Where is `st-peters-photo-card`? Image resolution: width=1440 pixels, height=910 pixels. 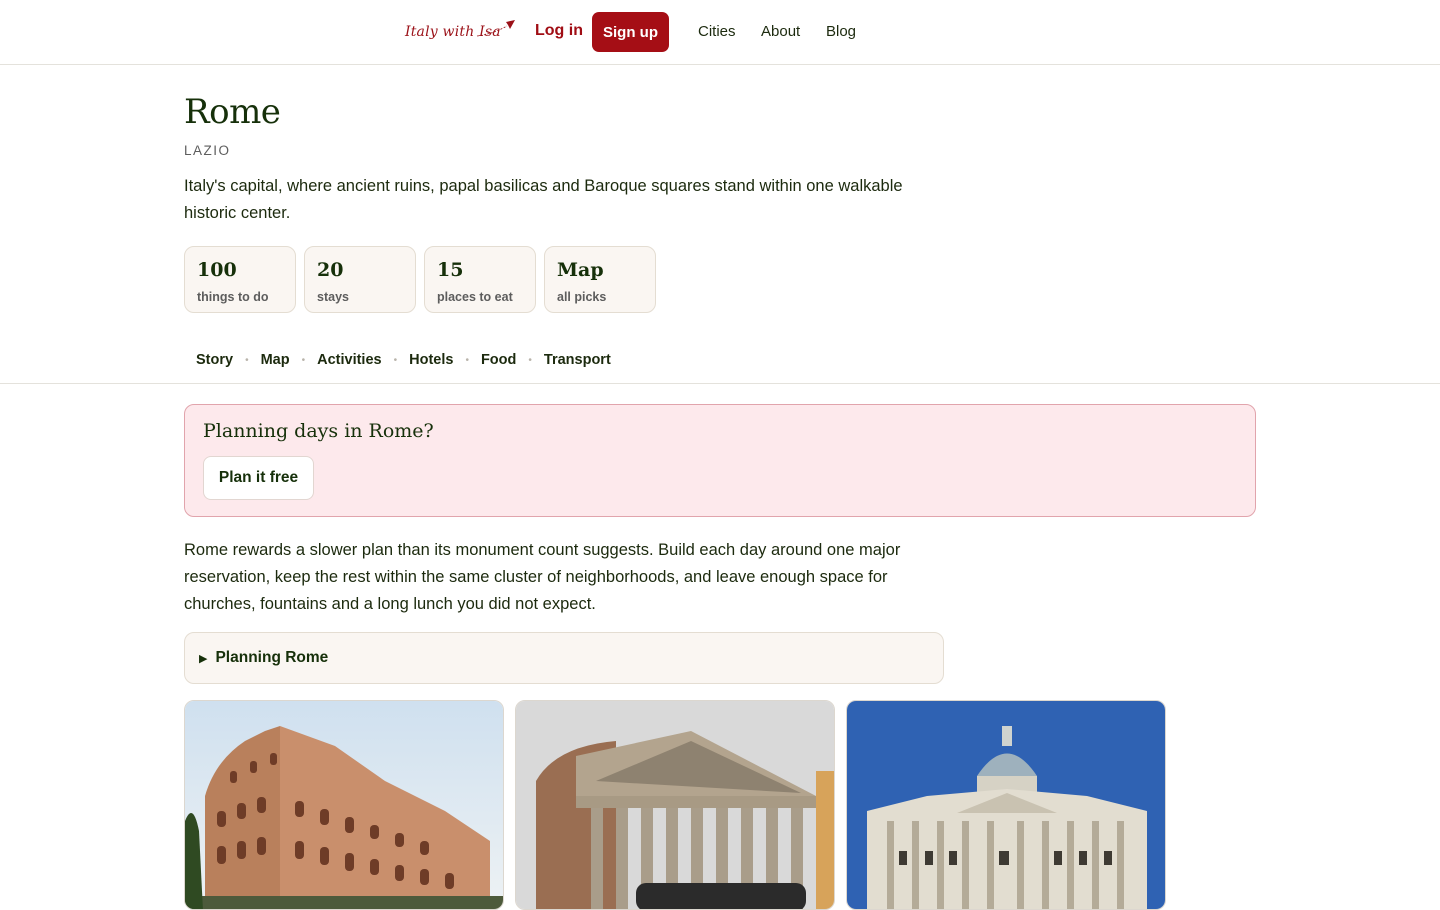
st-peters-photo-card is located at coordinates (1006, 805).